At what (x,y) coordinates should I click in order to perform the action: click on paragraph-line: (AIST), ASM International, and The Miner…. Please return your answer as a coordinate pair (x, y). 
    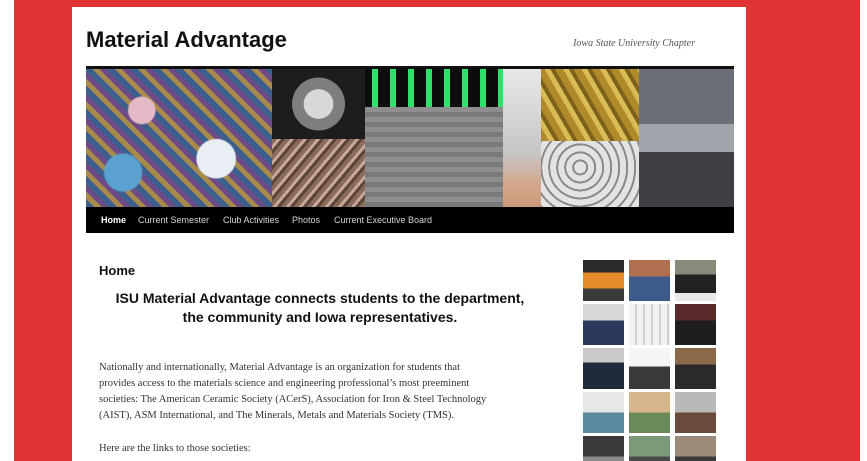
    Looking at the image, I should click on (276, 415).